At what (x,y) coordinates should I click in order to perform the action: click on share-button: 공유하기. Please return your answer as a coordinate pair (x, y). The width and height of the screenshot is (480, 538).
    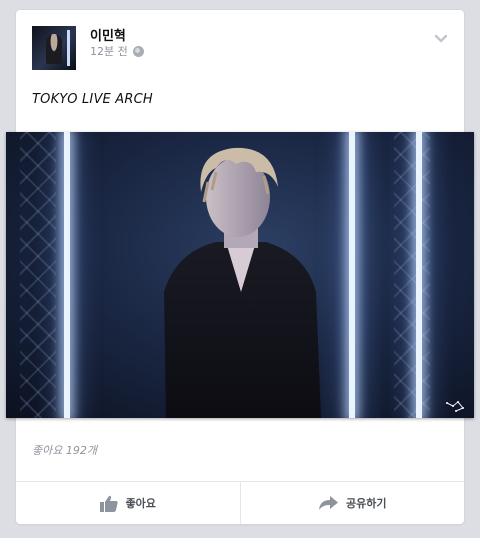
    Looking at the image, I should click on (352, 503).